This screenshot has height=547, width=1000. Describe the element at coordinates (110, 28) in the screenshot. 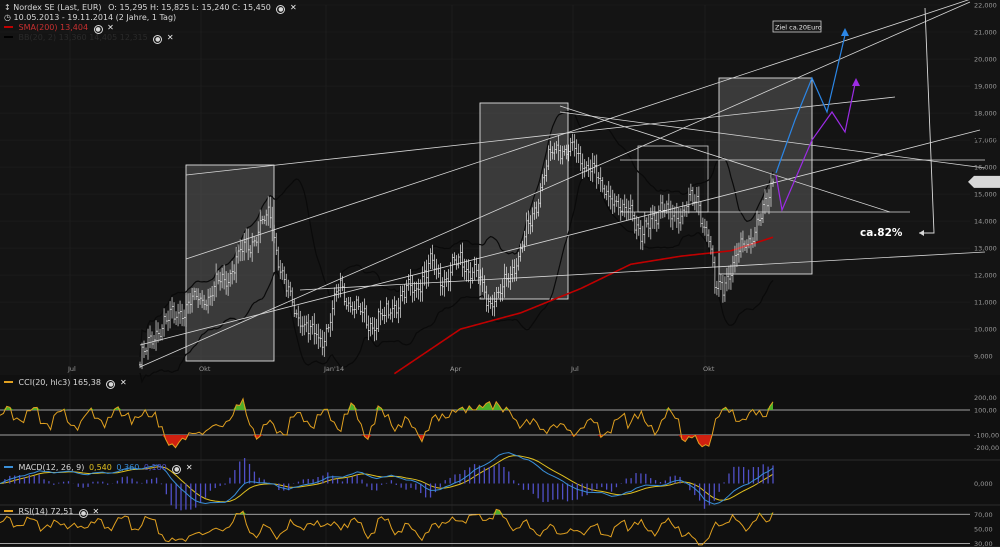

I see `sma-close-icon: ✕` at that location.